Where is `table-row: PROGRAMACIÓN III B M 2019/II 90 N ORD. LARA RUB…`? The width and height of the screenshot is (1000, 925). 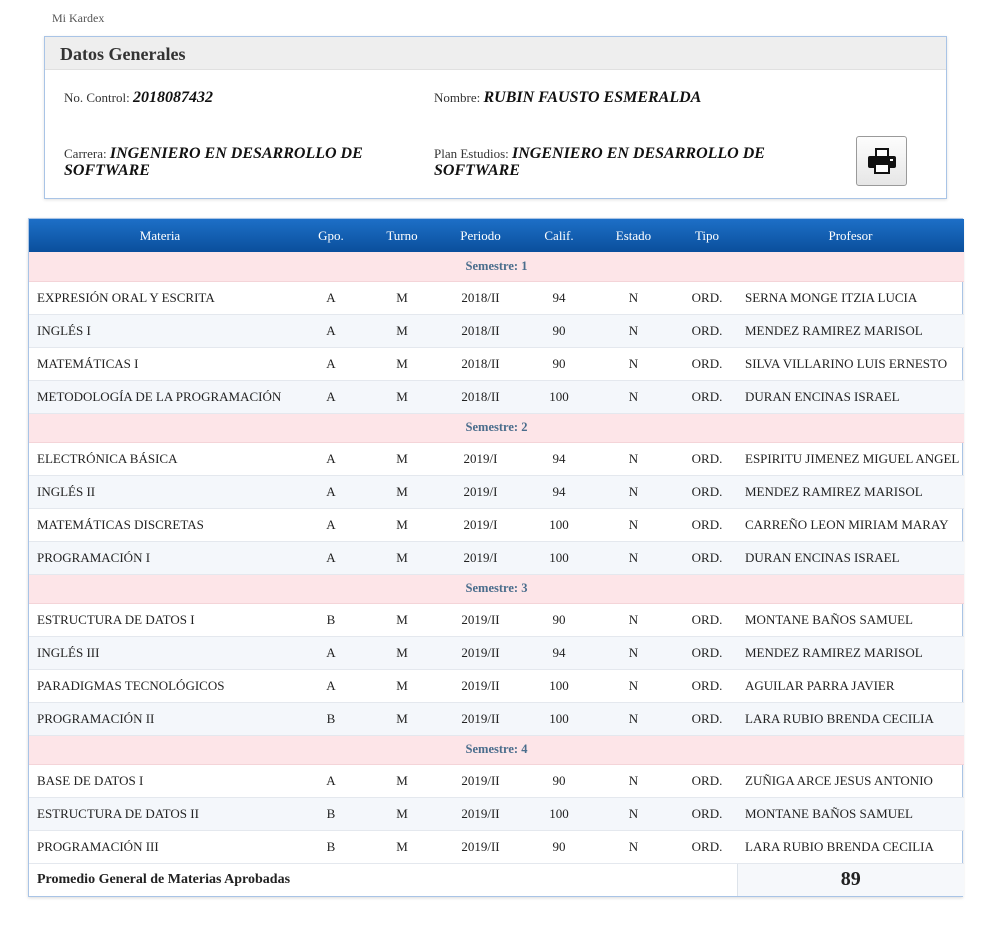 table-row: PROGRAMACIÓN III B M 2019/II 90 N ORD. LARA RUB… is located at coordinates (496, 847).